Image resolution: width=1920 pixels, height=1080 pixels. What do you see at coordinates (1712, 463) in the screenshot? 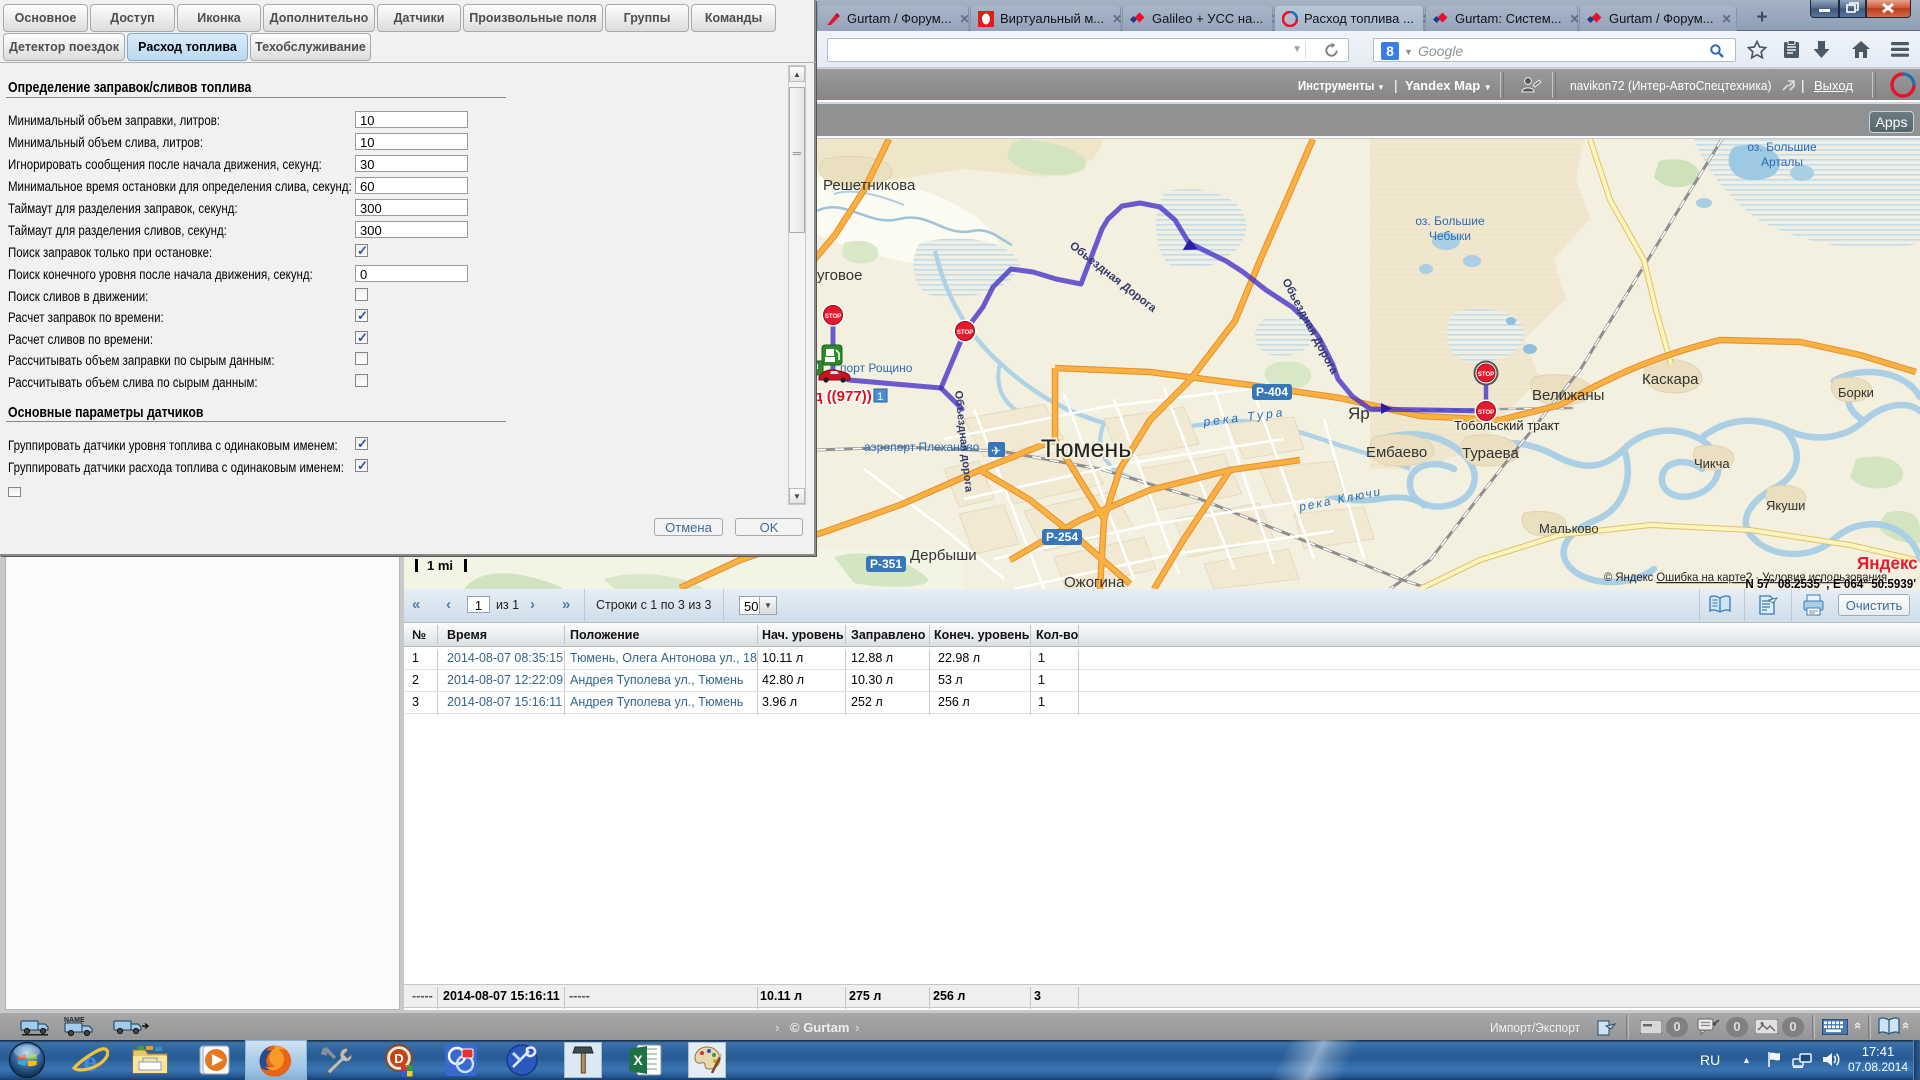
I see `svg-text: Чикча` at bounding box center [1712, 463].